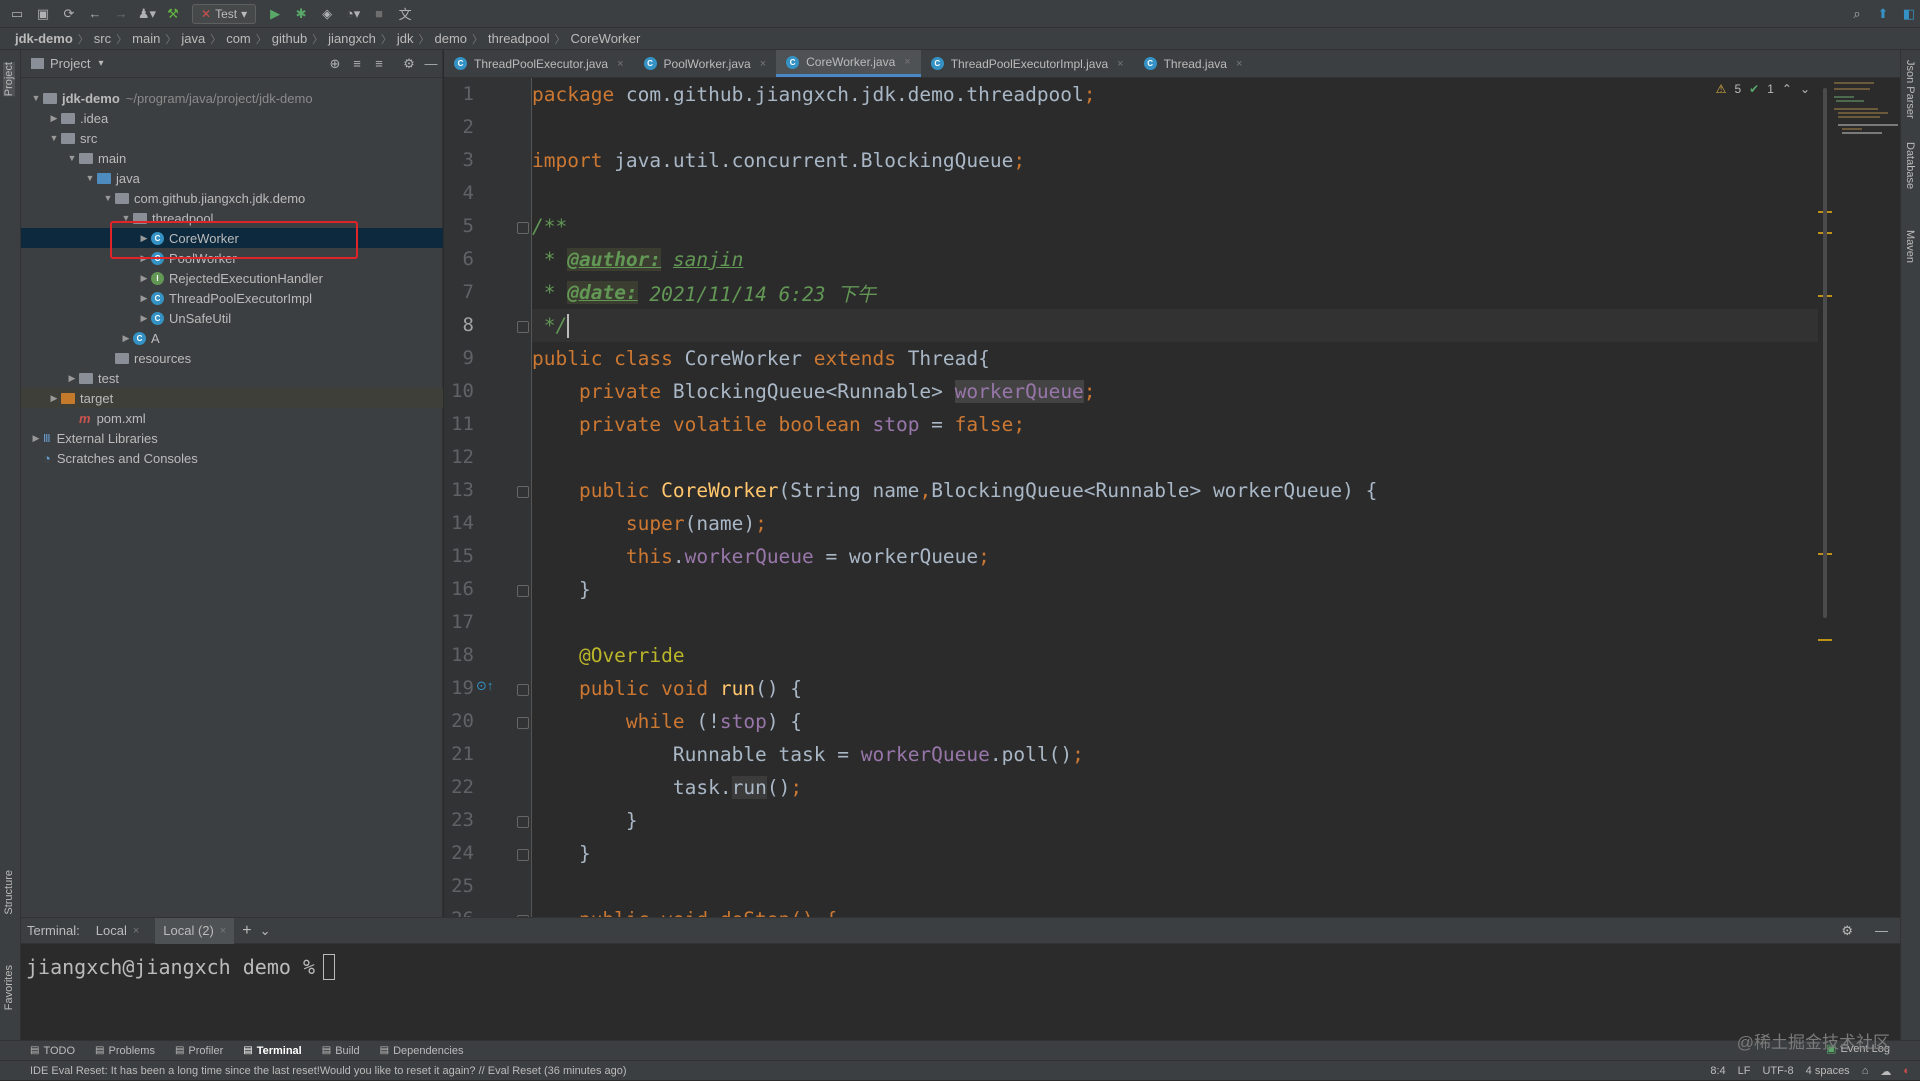  I want to click on add-tab-icon: +, so click(246, 931).